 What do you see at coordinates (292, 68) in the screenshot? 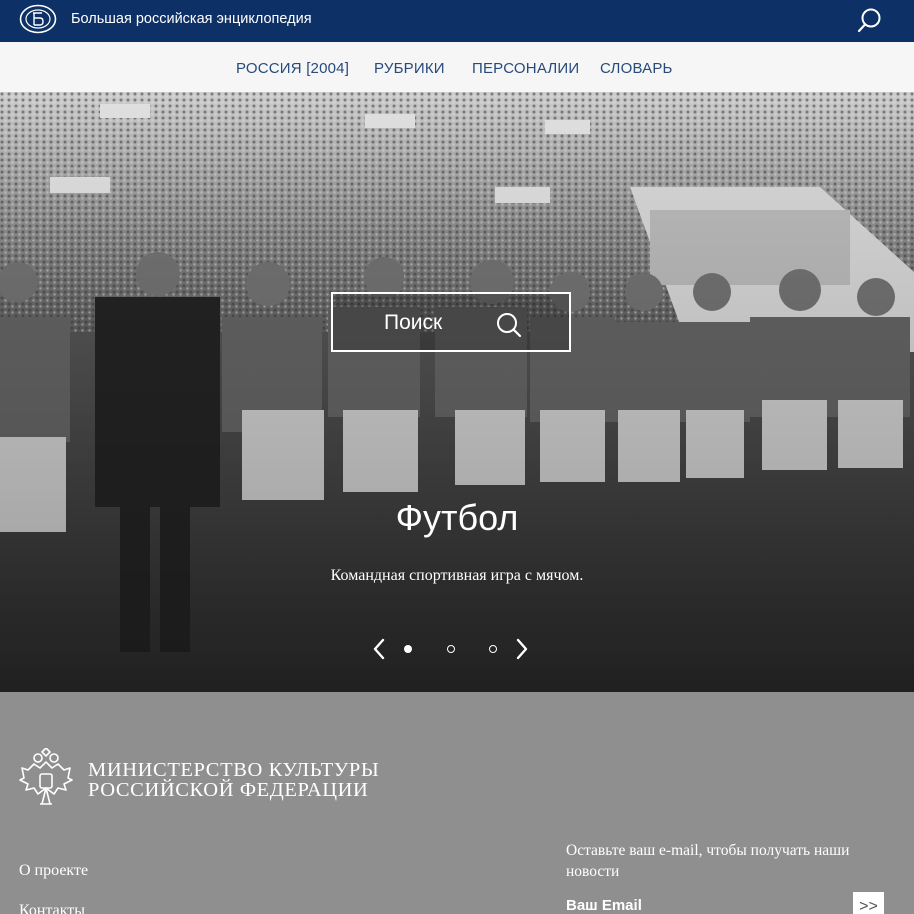
I see `nav-item-russia: РОССИЯ [2004]` at bounding box center [292, 68].